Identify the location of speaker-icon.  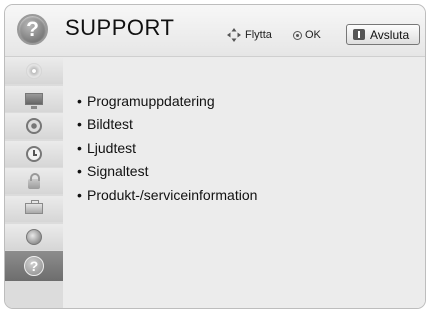
(34, 126).